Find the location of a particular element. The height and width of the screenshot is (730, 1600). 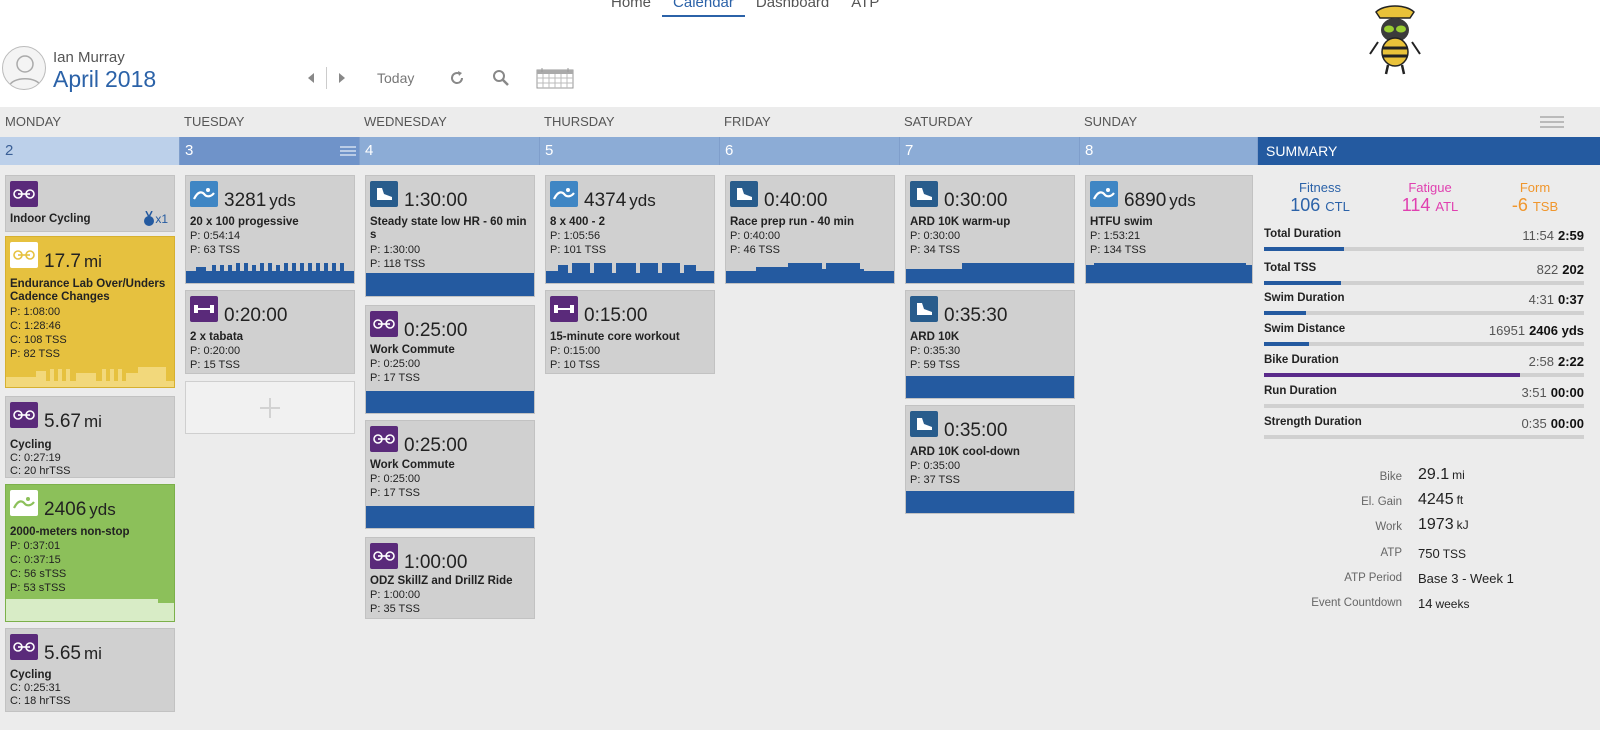

workout-card: Indoor Cycling x1 is located at coordinates (90, 203).